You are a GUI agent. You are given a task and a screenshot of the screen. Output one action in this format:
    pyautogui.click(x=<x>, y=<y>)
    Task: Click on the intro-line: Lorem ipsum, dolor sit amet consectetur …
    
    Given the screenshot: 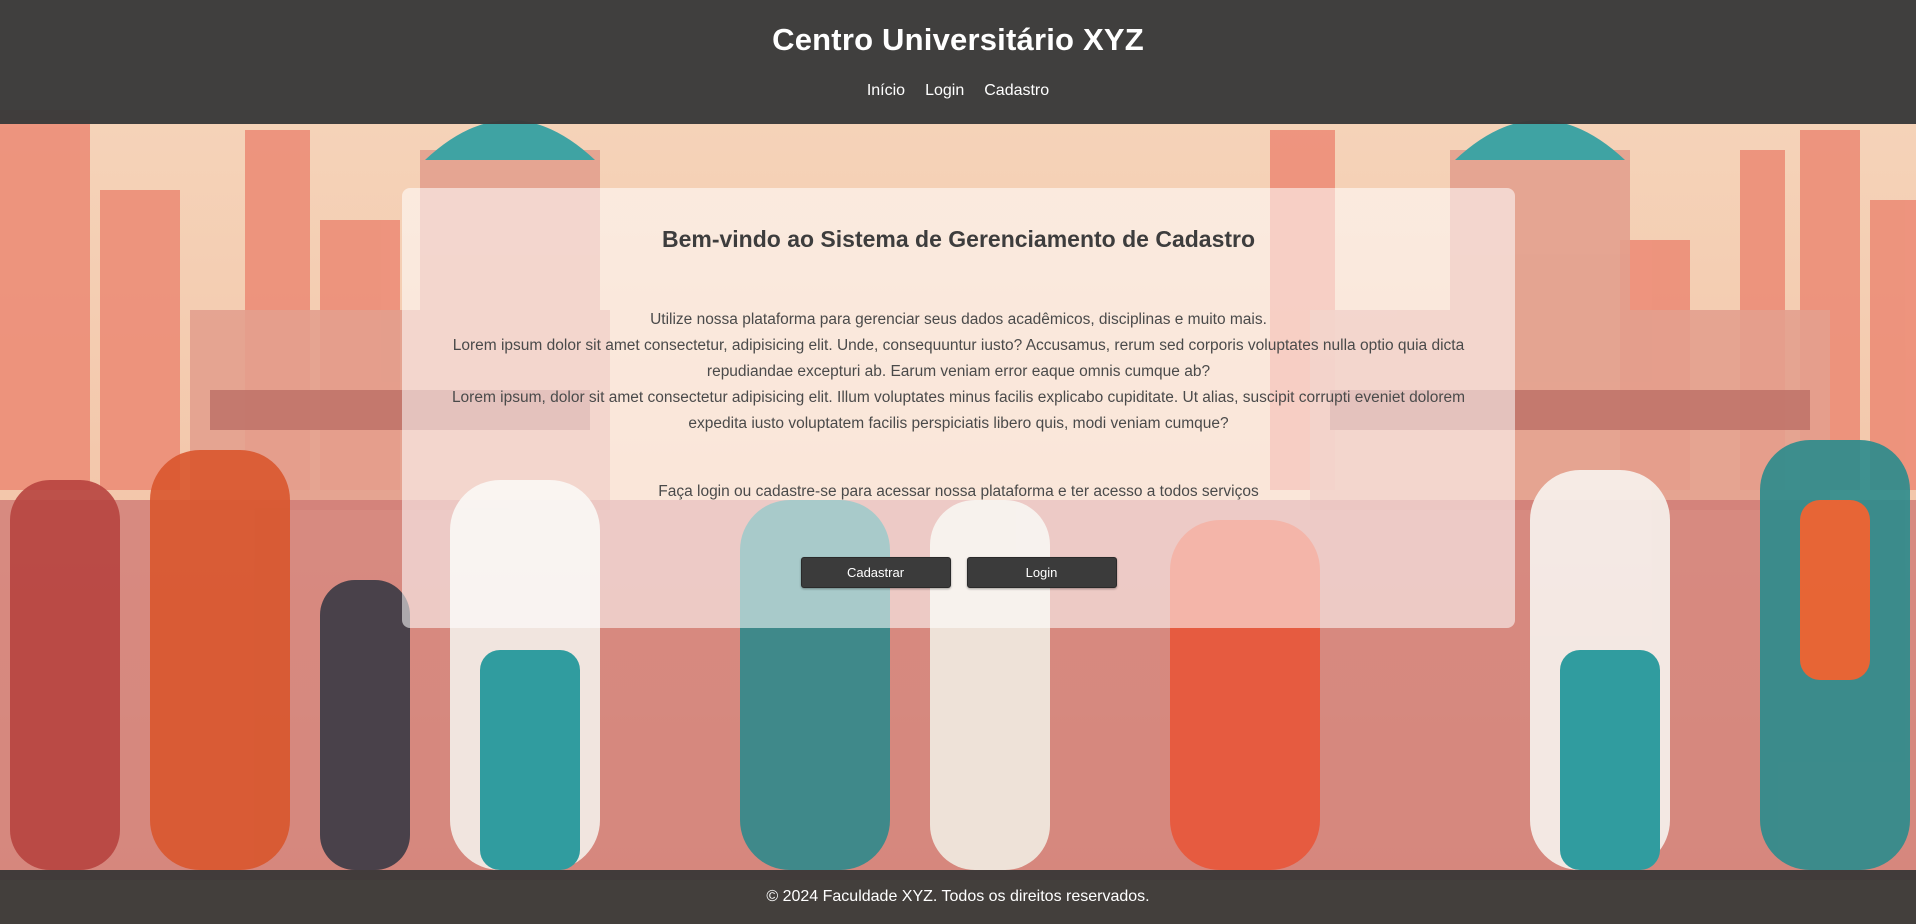 What is the action you would take?
    pyautogui.click(x=958, y=410)
    